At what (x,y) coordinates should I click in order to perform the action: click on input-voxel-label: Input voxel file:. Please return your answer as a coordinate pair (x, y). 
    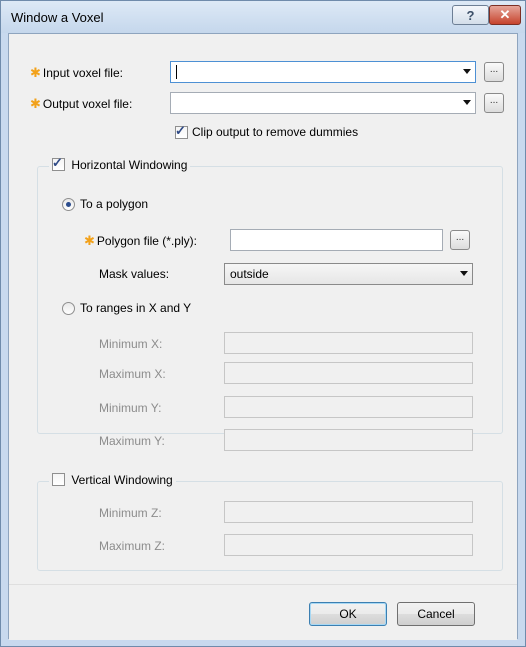
    Looking at the image, I should click on (82, 73).